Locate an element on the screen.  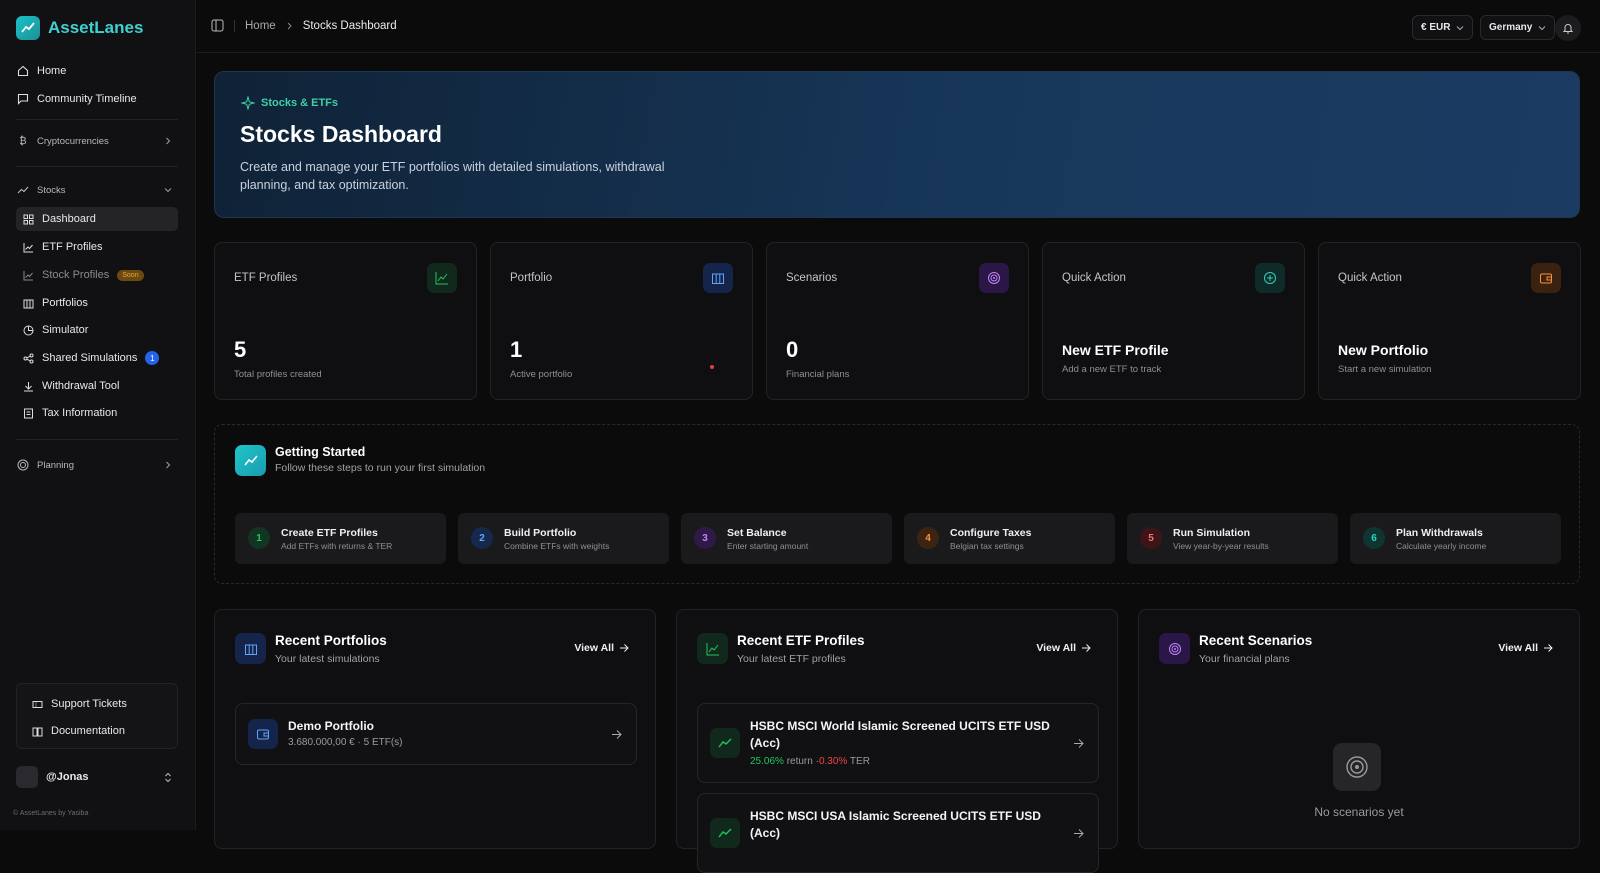
step-card: 3 Set Balance Enter starting amount is located at coordinates (786, 538).